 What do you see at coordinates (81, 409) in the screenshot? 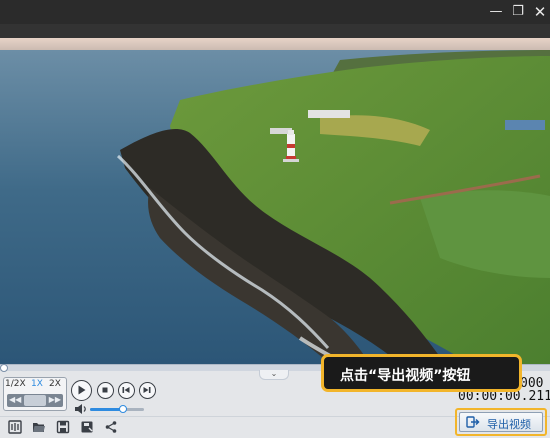
I see `volume-icon` at bounding box center [81, 409].